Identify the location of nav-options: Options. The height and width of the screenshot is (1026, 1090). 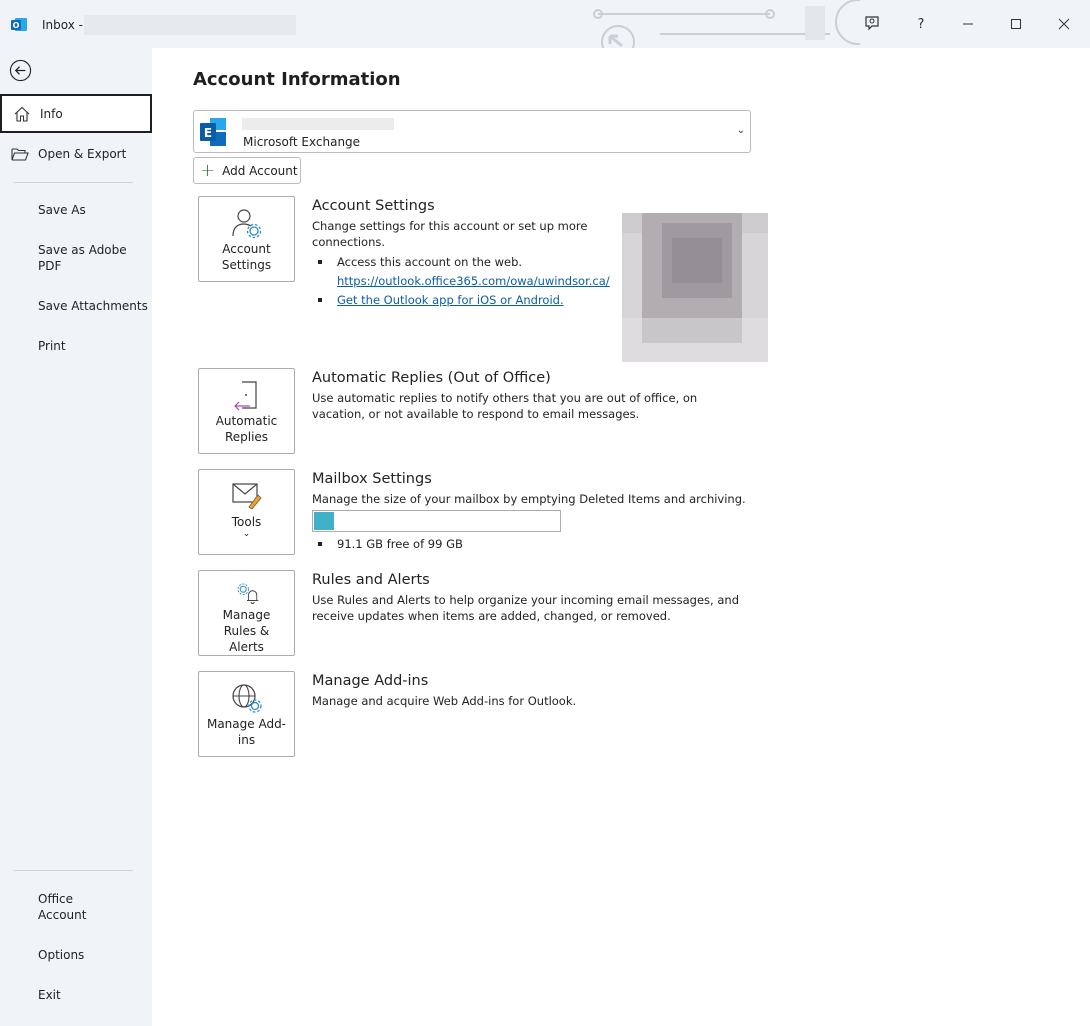
(76, 955).